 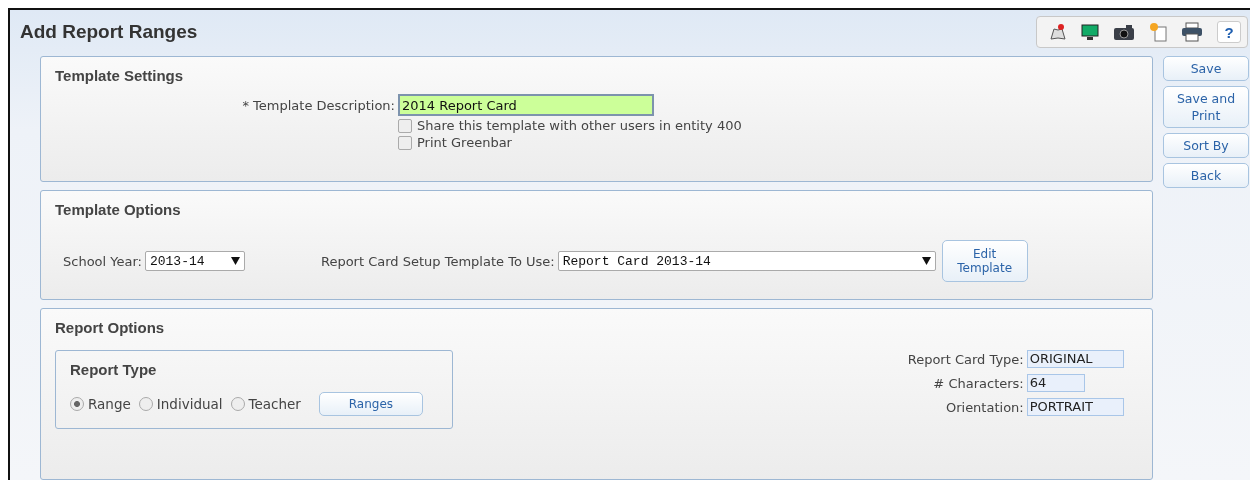 What do you see at coordinates (1206, 68) in the screenshot?
I see `action-button: Save` at bounding box center [1206, 68].